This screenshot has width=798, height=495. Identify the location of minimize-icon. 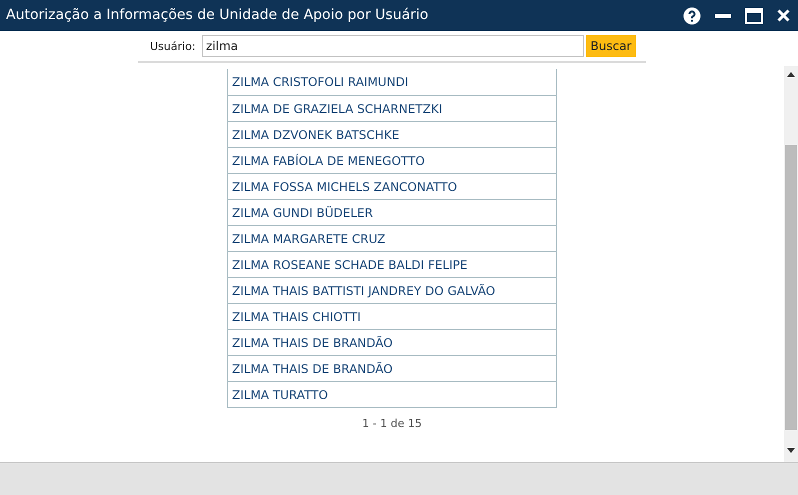
(723, 16).